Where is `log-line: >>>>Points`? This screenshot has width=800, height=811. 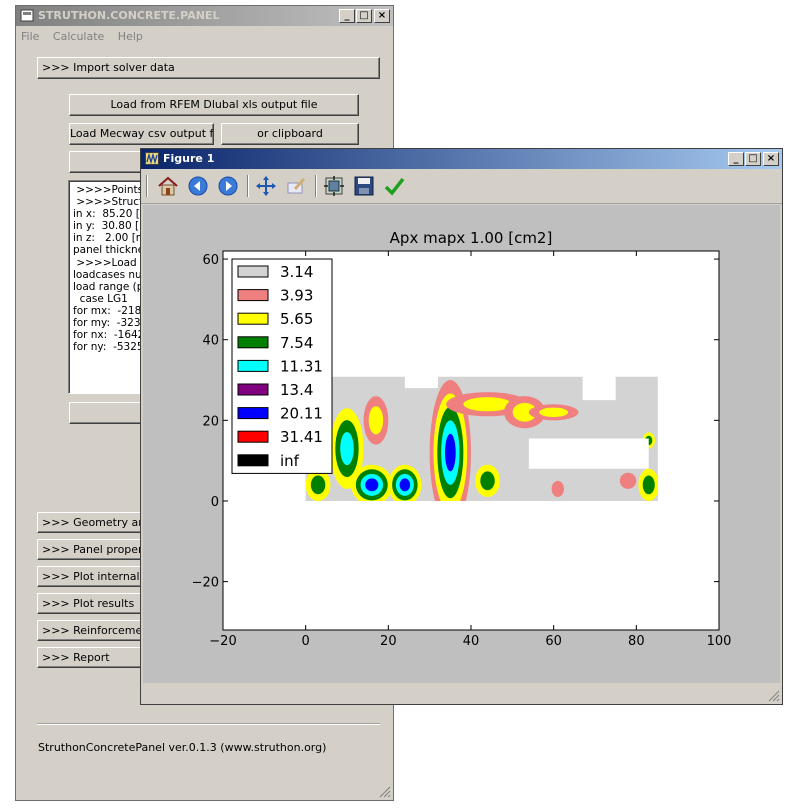
log-line: >>>>Points is located at coordinates (108, 190).